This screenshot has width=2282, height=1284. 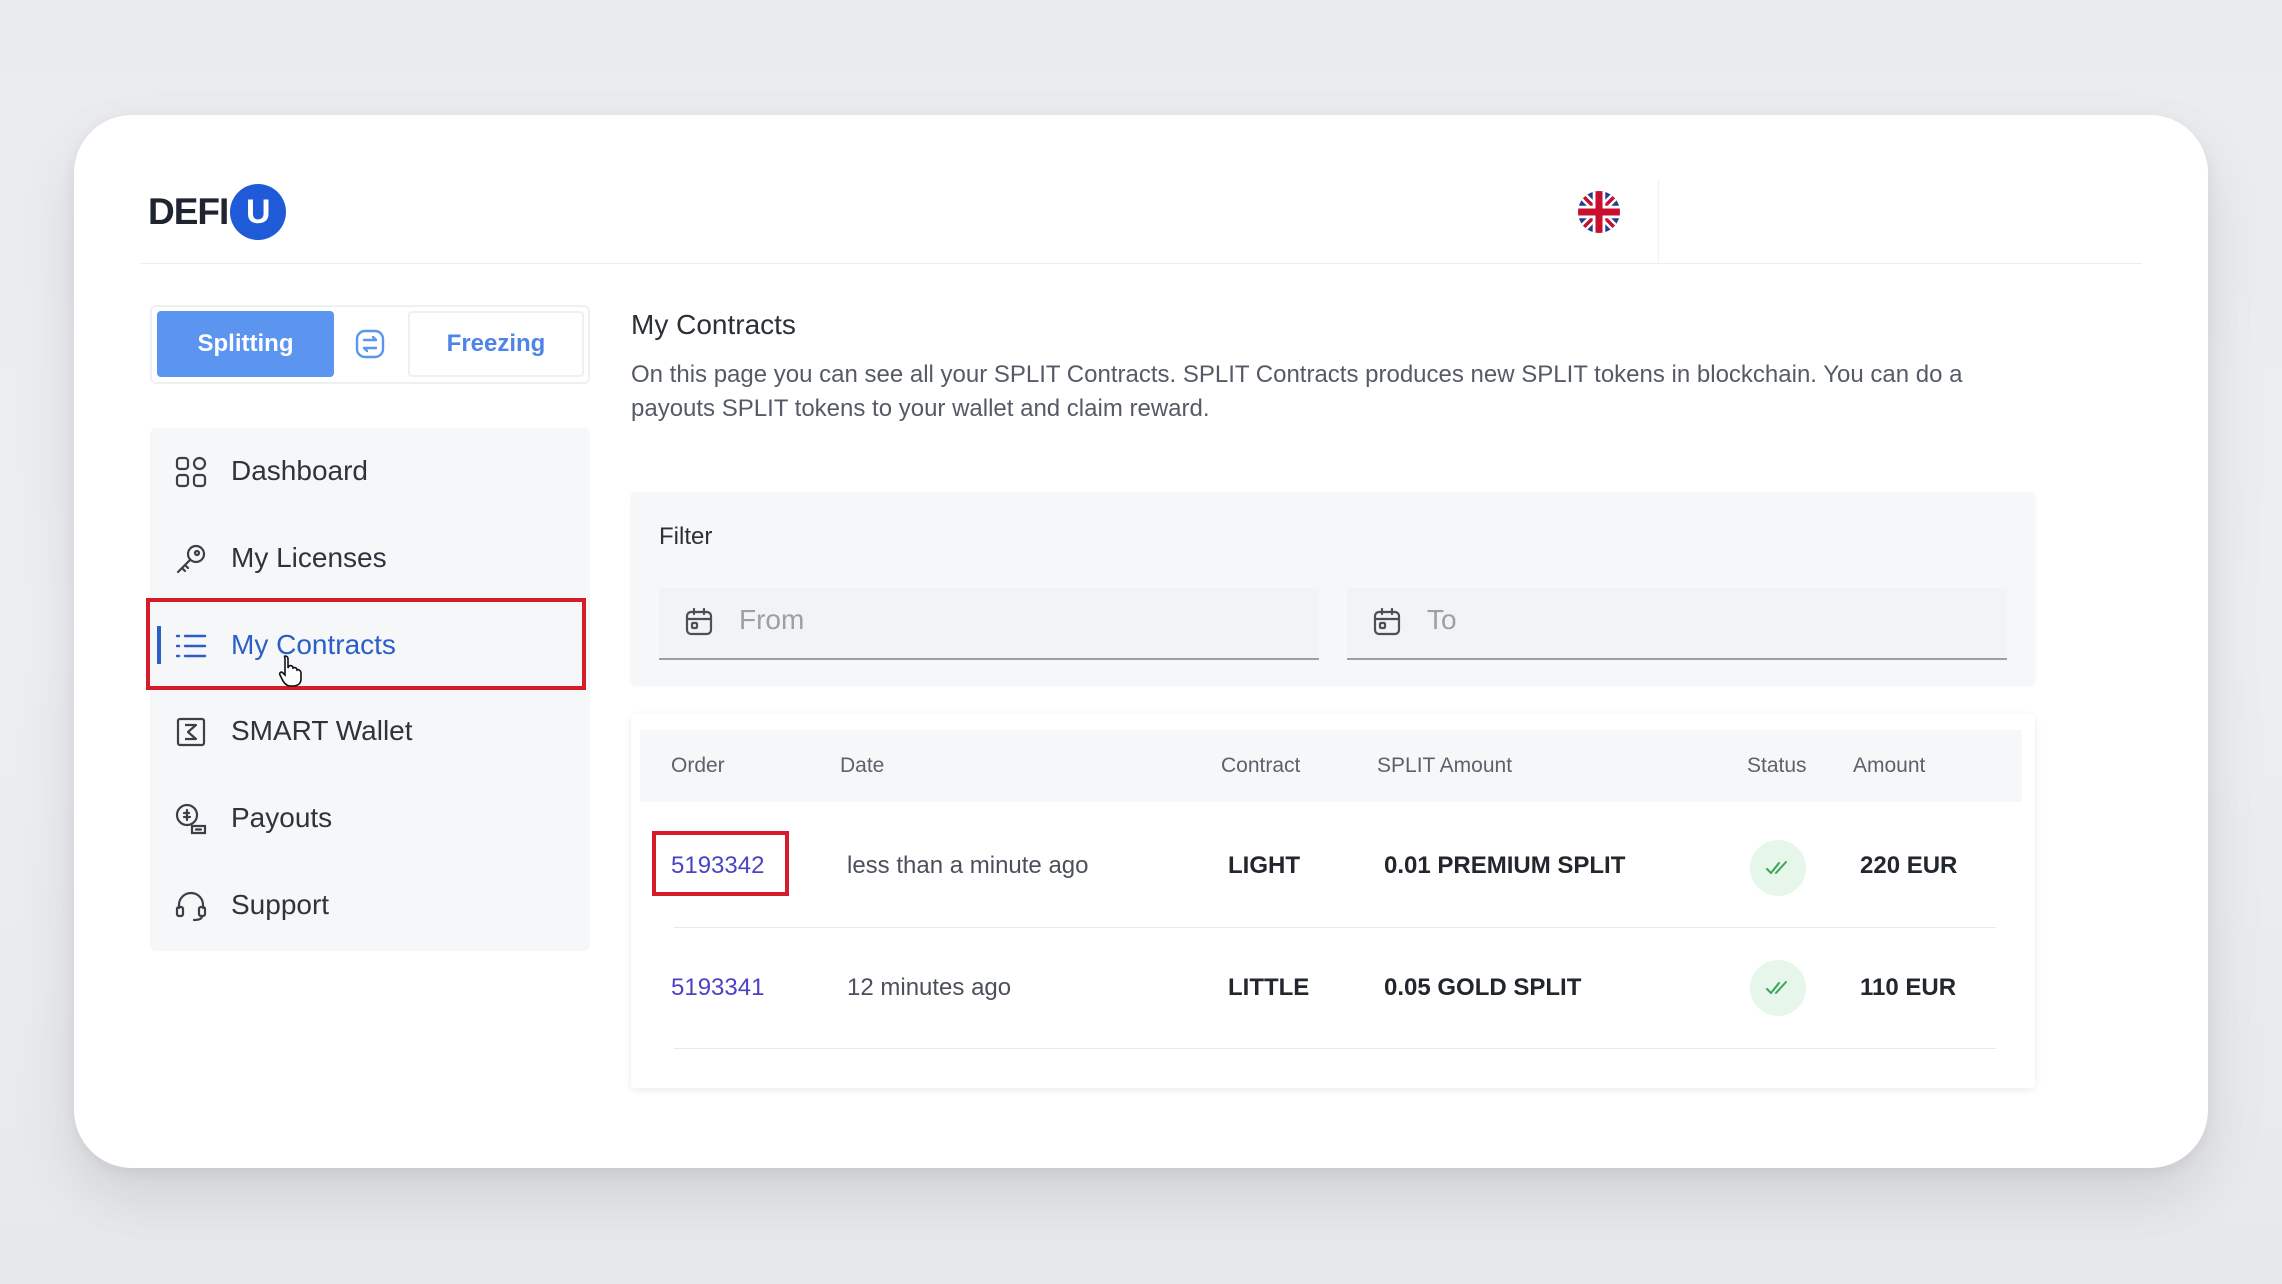 What do you see at coordinates (496, 344) in the screenshot?
I see `freezing-button: Freezing` at bounding box center [496, 344].